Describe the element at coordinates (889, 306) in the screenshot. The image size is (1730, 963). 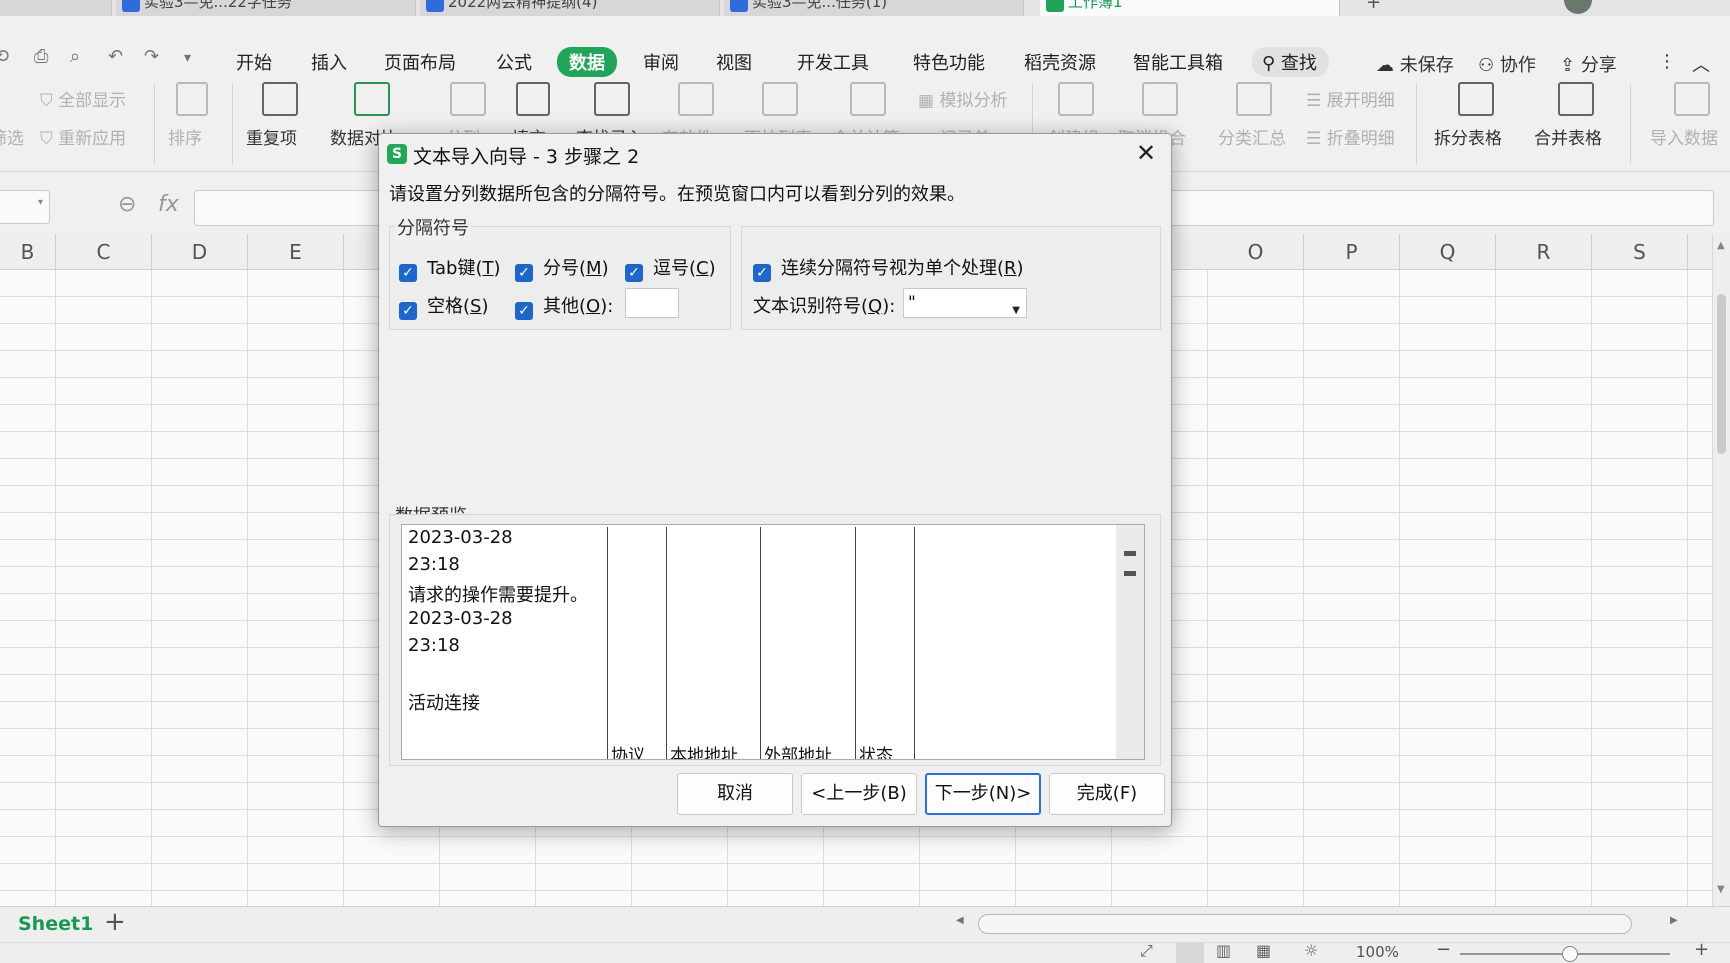
I see `qualifier-end: ):` at that location.